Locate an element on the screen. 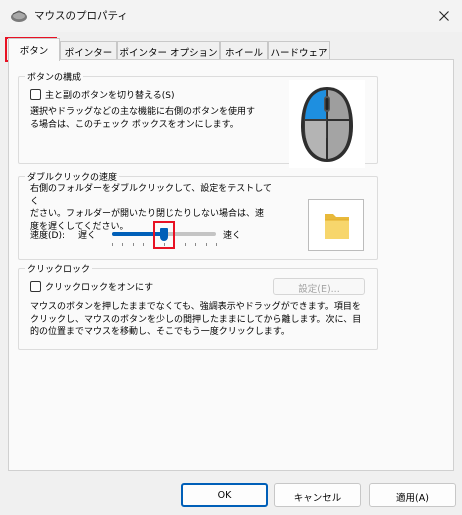 The image size is (462, 515). close-button is located at coordinates (444, 16).